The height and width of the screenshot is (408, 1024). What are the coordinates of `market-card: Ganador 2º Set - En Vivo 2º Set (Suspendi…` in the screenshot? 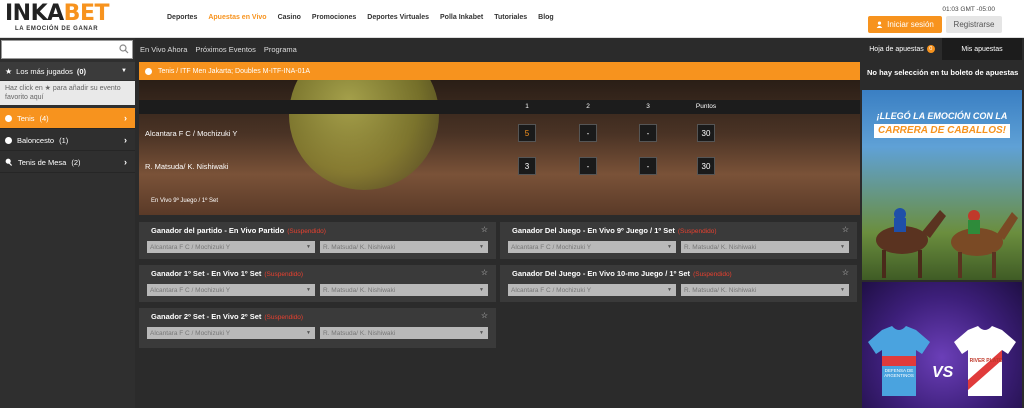 It's located at (317, 328).